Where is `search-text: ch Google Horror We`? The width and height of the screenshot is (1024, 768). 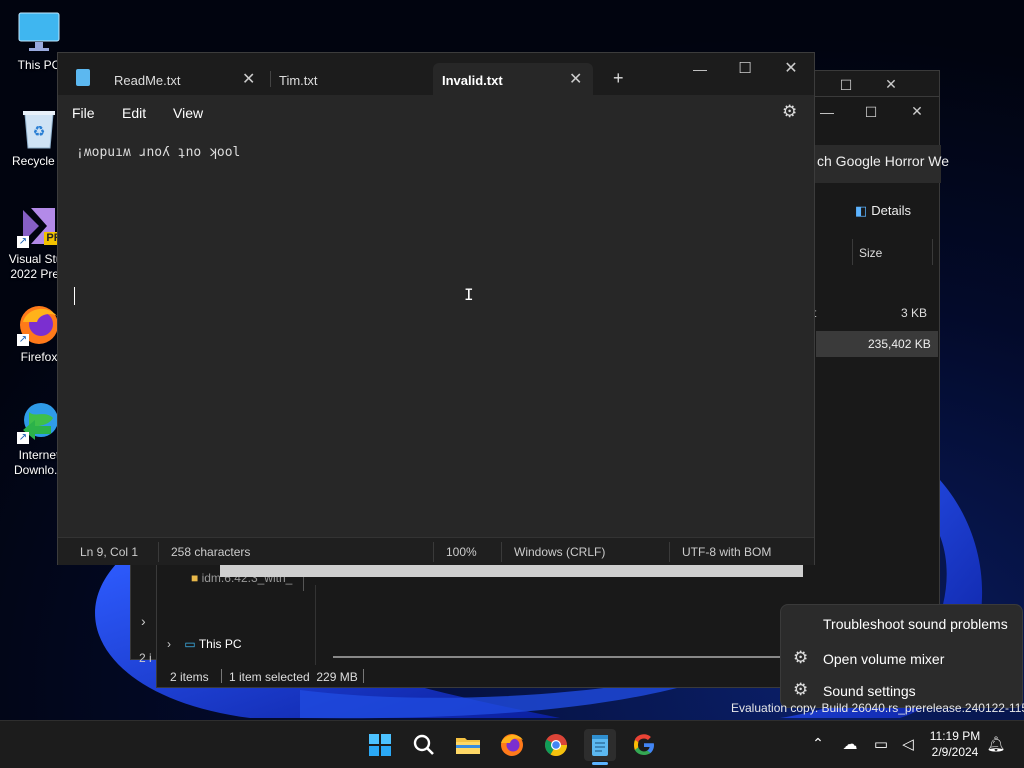
search-text: ch Google Horror We is located at coordinates (883, 161).